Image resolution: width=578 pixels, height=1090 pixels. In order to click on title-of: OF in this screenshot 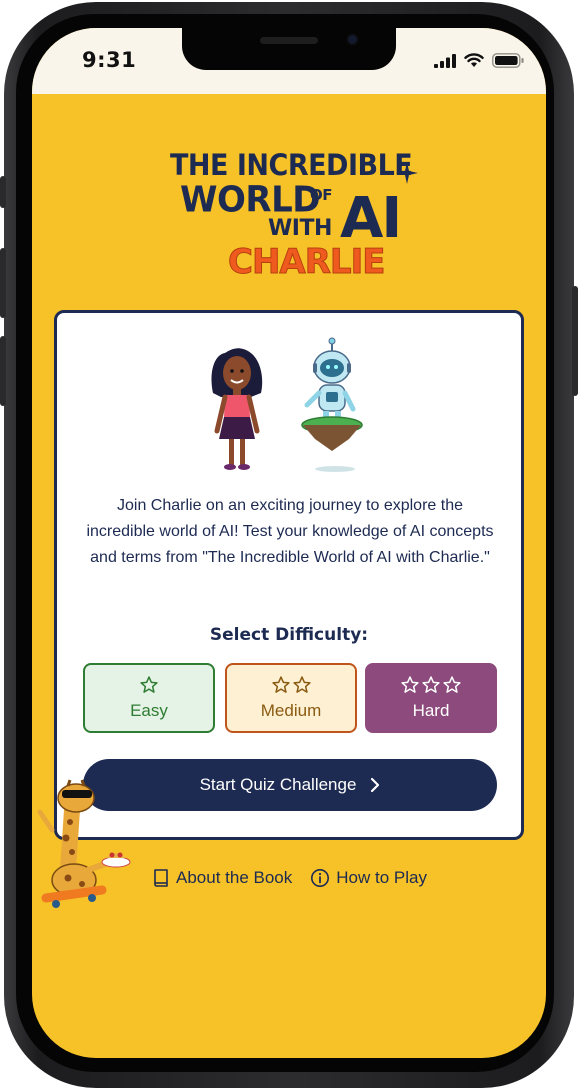, I will do `click(321, 195)`.